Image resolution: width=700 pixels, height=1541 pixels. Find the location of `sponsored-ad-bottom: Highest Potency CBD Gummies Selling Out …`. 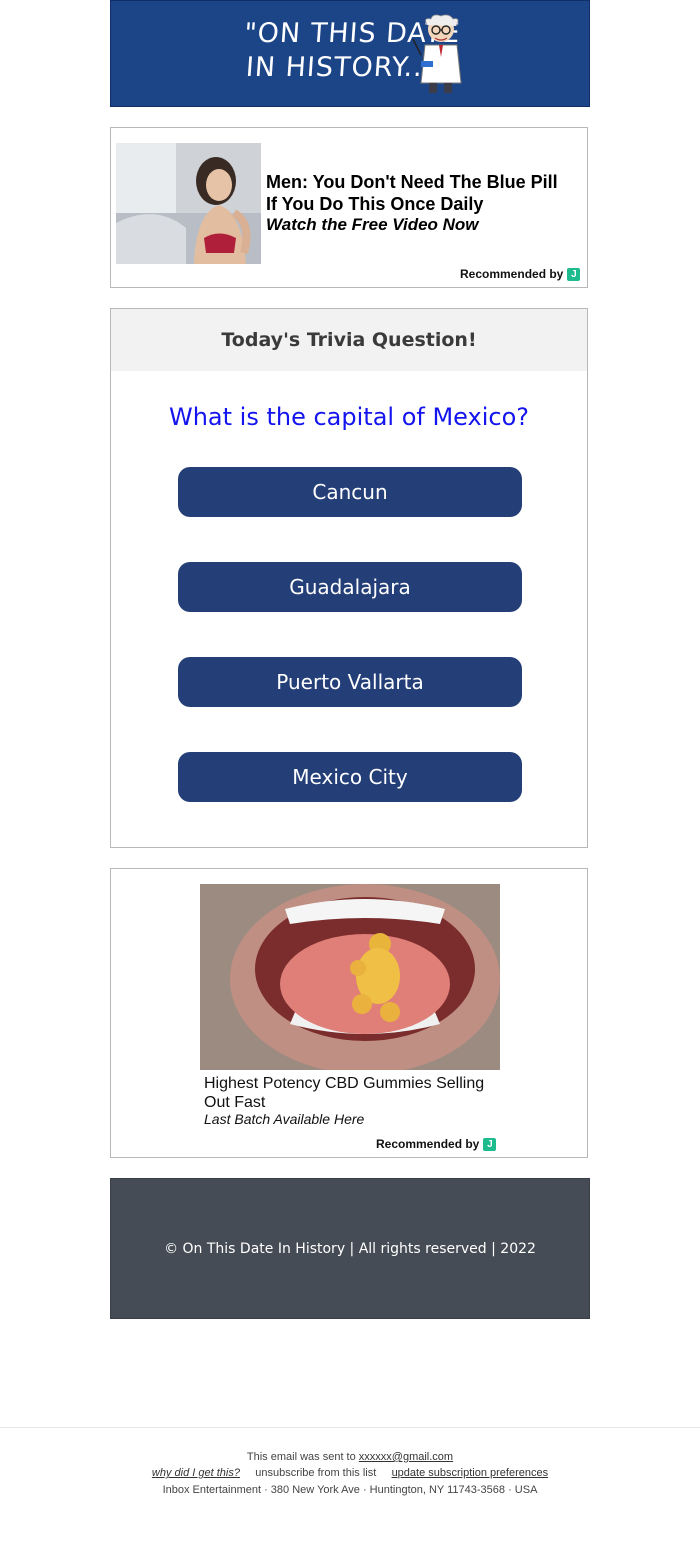

sponsored-ad-bottom: Highest Potency CBD Gummies Selling Out … is located at coordinates (349, 1013).